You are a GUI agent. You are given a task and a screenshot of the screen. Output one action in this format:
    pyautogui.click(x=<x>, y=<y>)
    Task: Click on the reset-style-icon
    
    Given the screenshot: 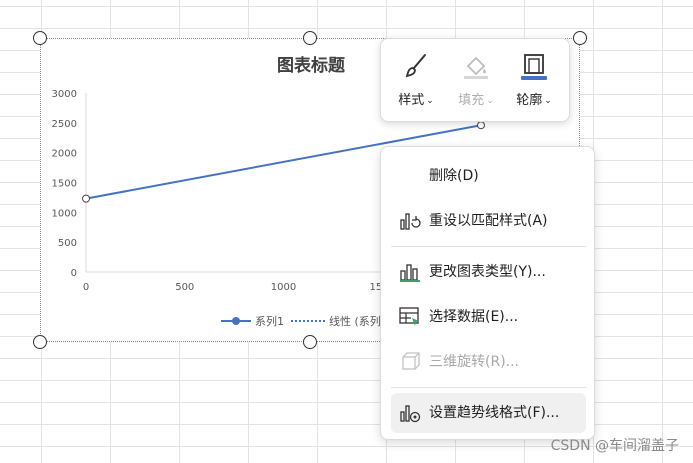 What is the action you would take?
    pyautogui.click(x=410, y=221)
    